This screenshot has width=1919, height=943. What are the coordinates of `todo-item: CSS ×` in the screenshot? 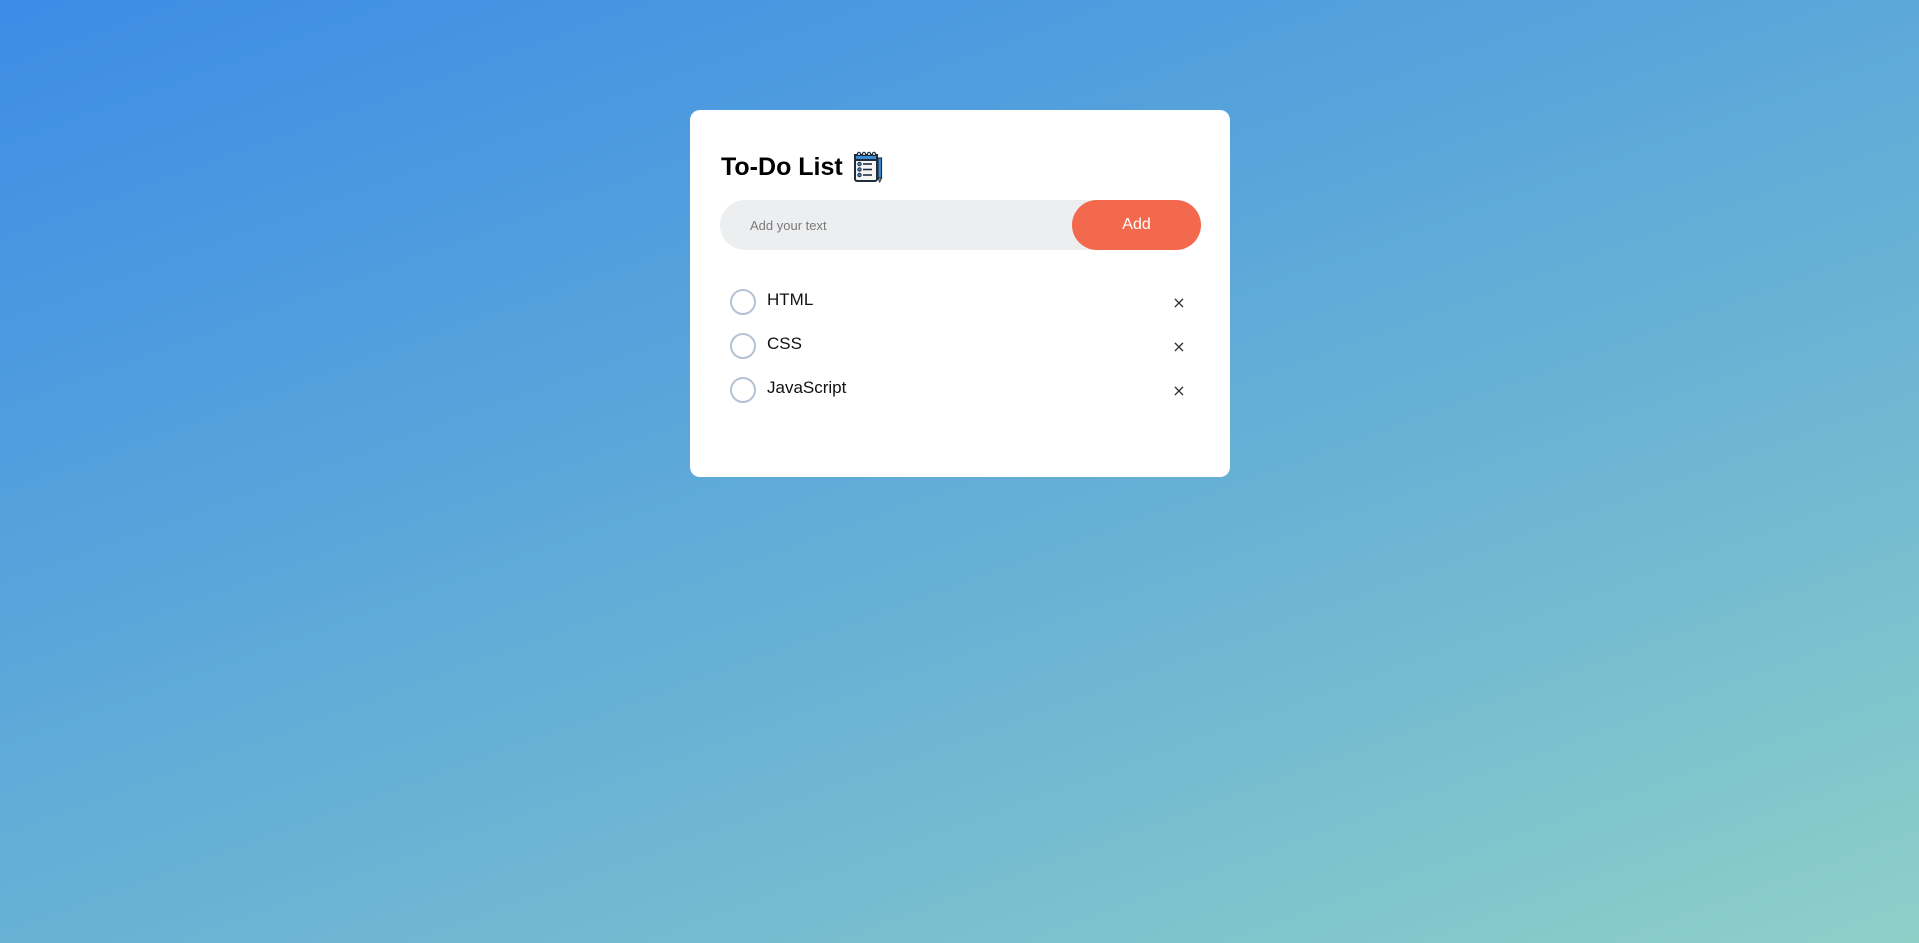 It's located at (960, 346).